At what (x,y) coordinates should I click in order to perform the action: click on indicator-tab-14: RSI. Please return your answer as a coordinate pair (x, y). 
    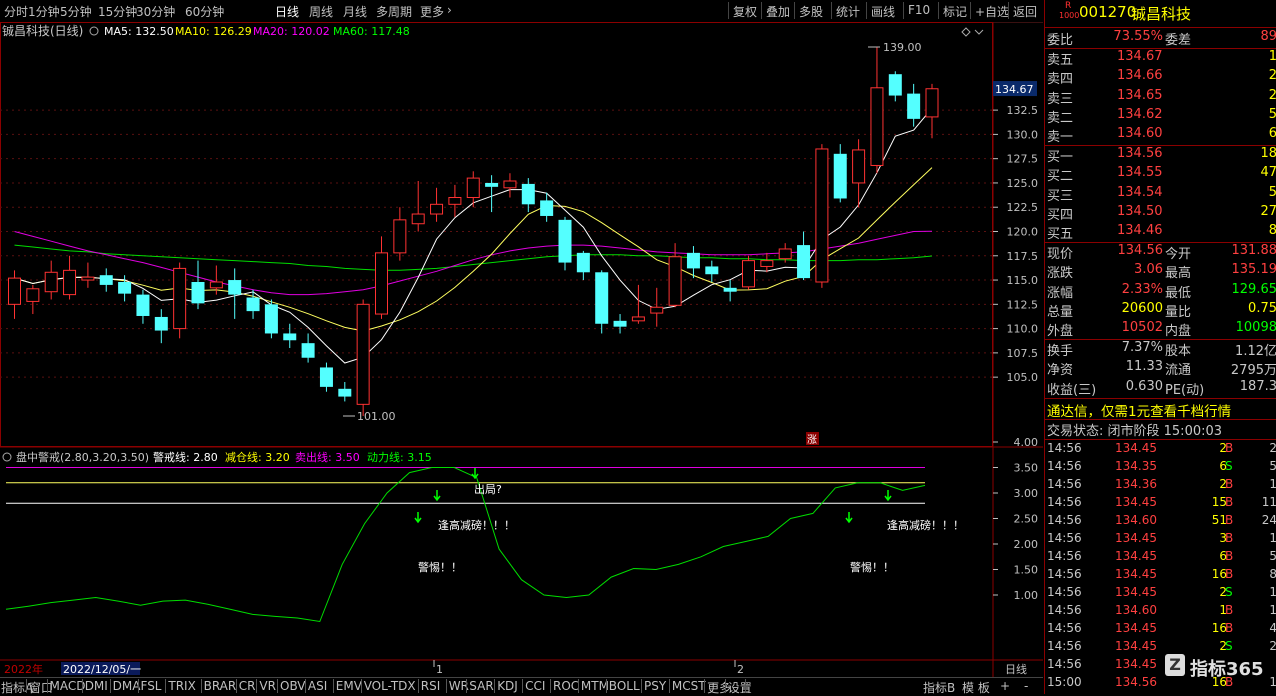
    Looking at the image, I should click on (431, 686).